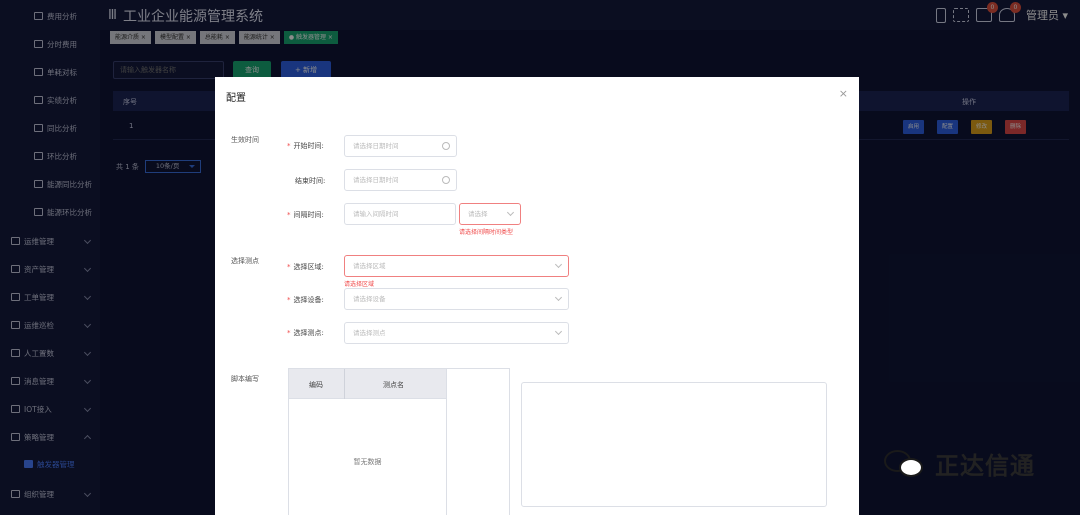 This screenshot has height=515, width=1080. I want to click on interval-type-placeholder: 请选择, so click(478, 214).